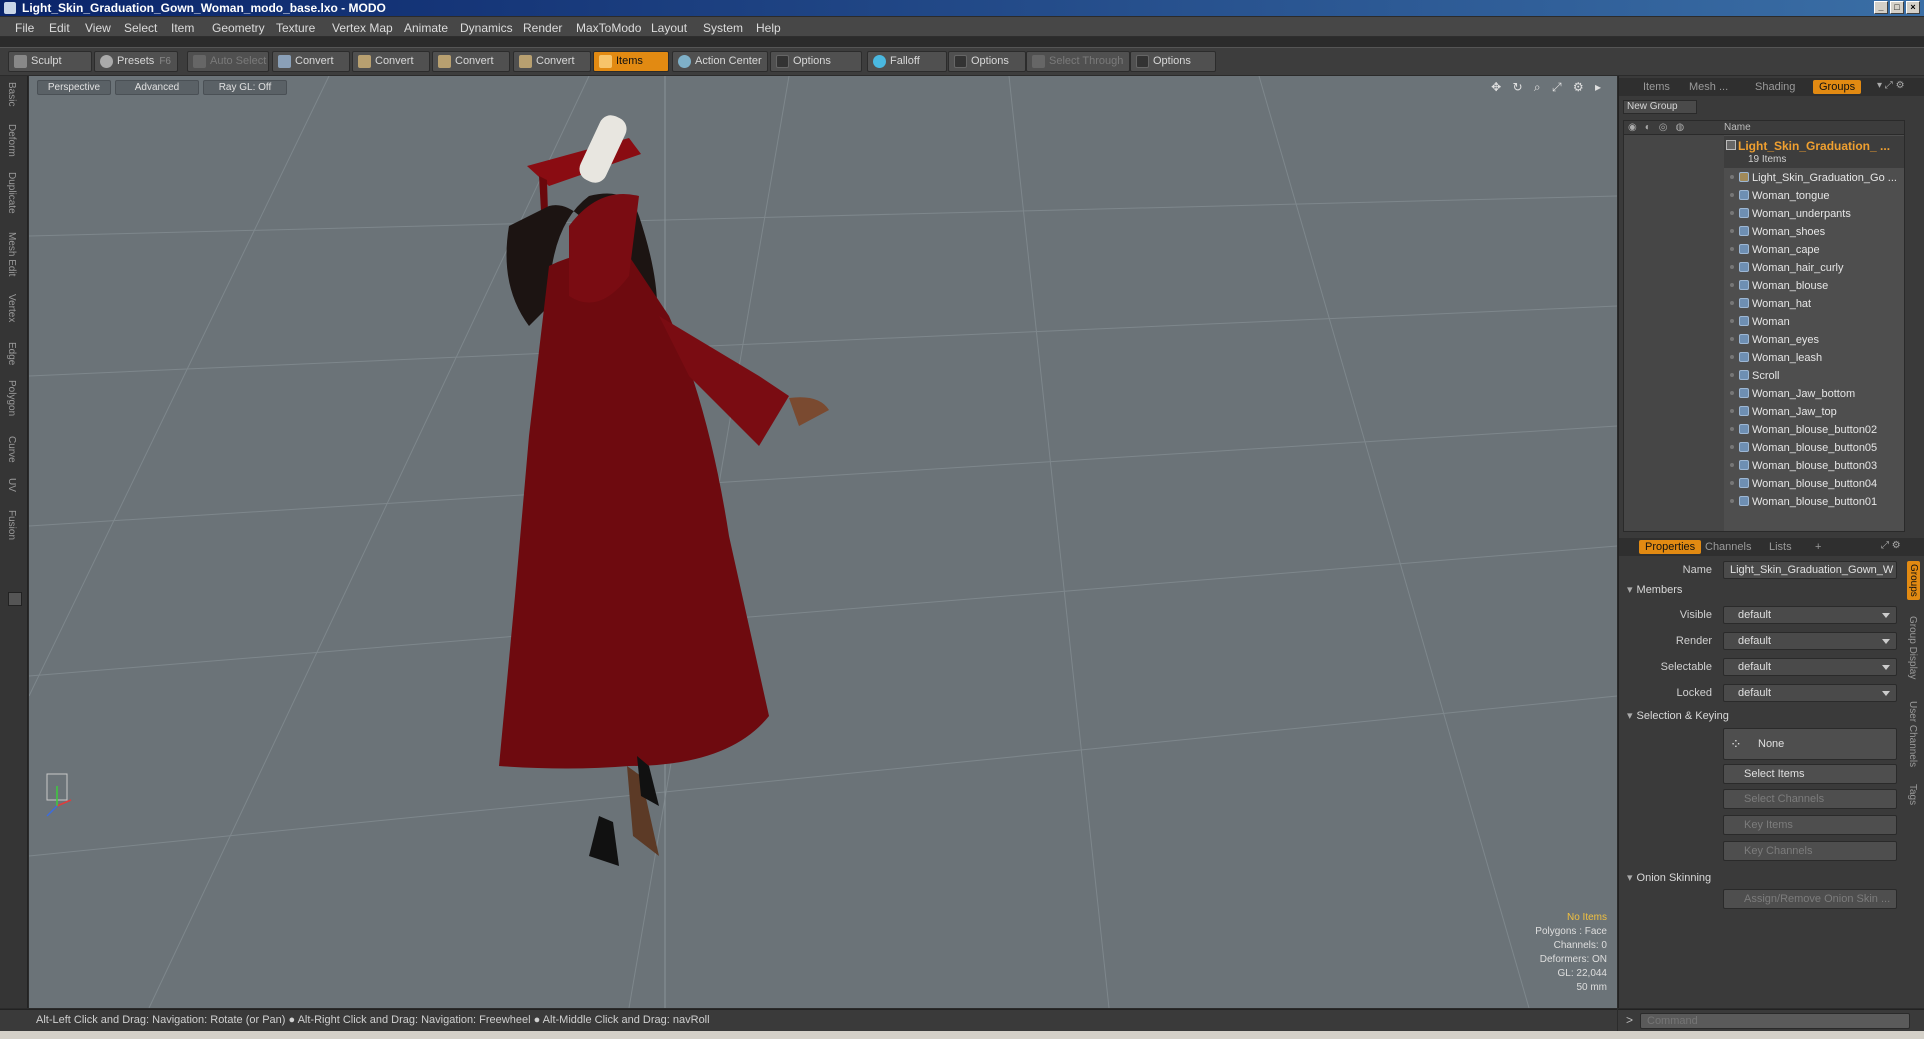 The height and width of the screenshot is (1039, 1924). What do you see at coordinates (1078, 61) in the screenshot?
I see `select-through-button: Select Through` at bounding box center [1078, 61].